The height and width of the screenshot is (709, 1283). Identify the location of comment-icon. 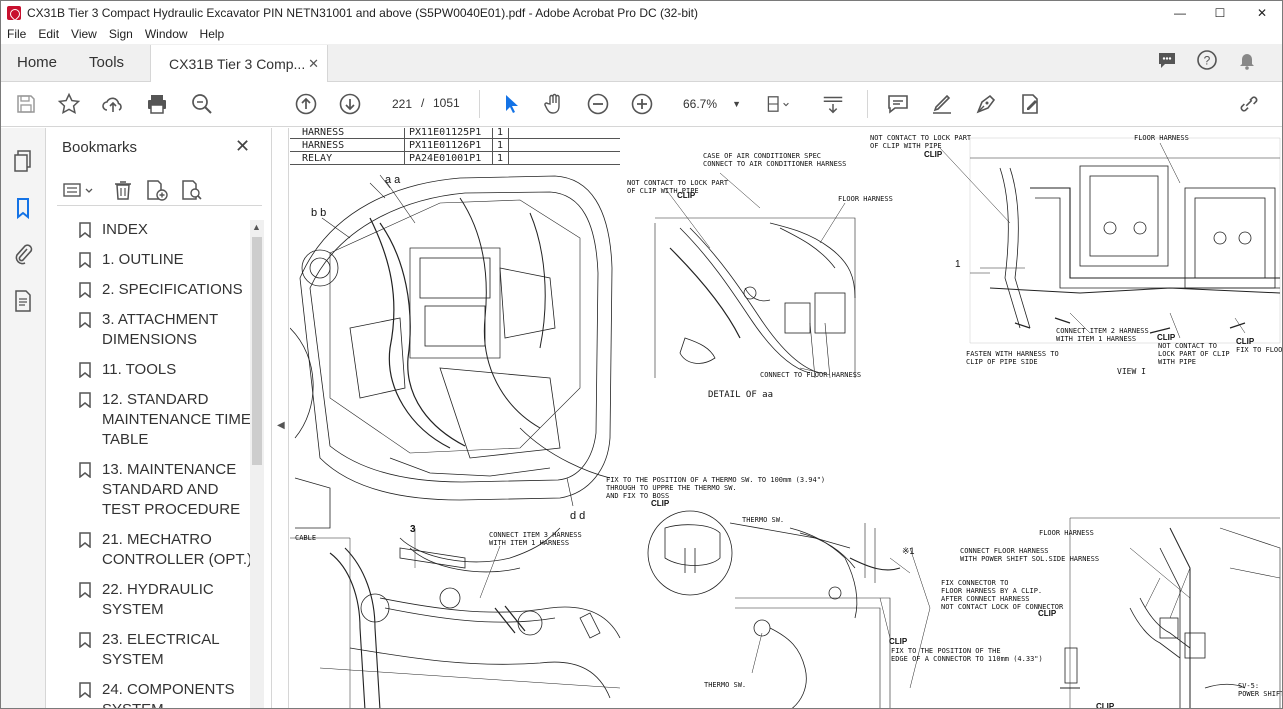
(898, 104).